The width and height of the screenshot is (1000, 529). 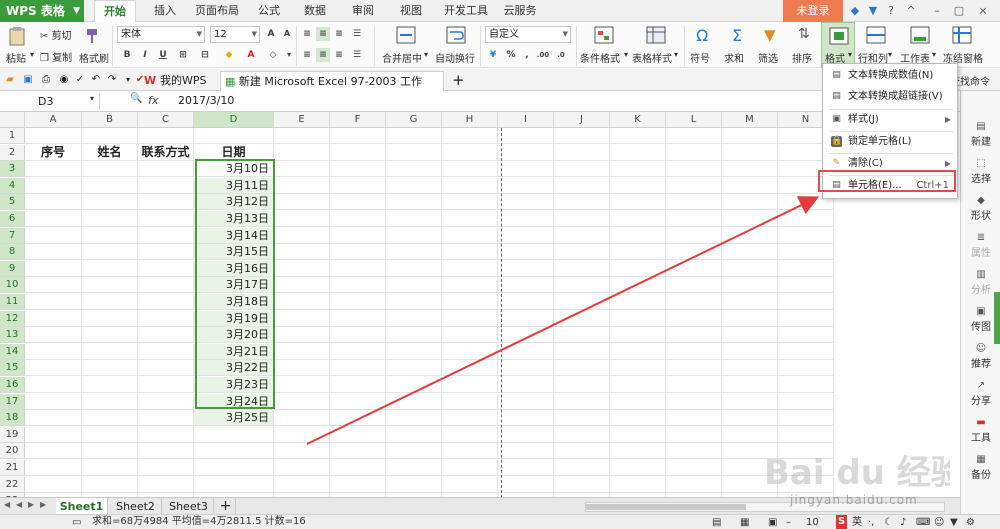 I want to click on cell-c22, so click(x=166, y=484).